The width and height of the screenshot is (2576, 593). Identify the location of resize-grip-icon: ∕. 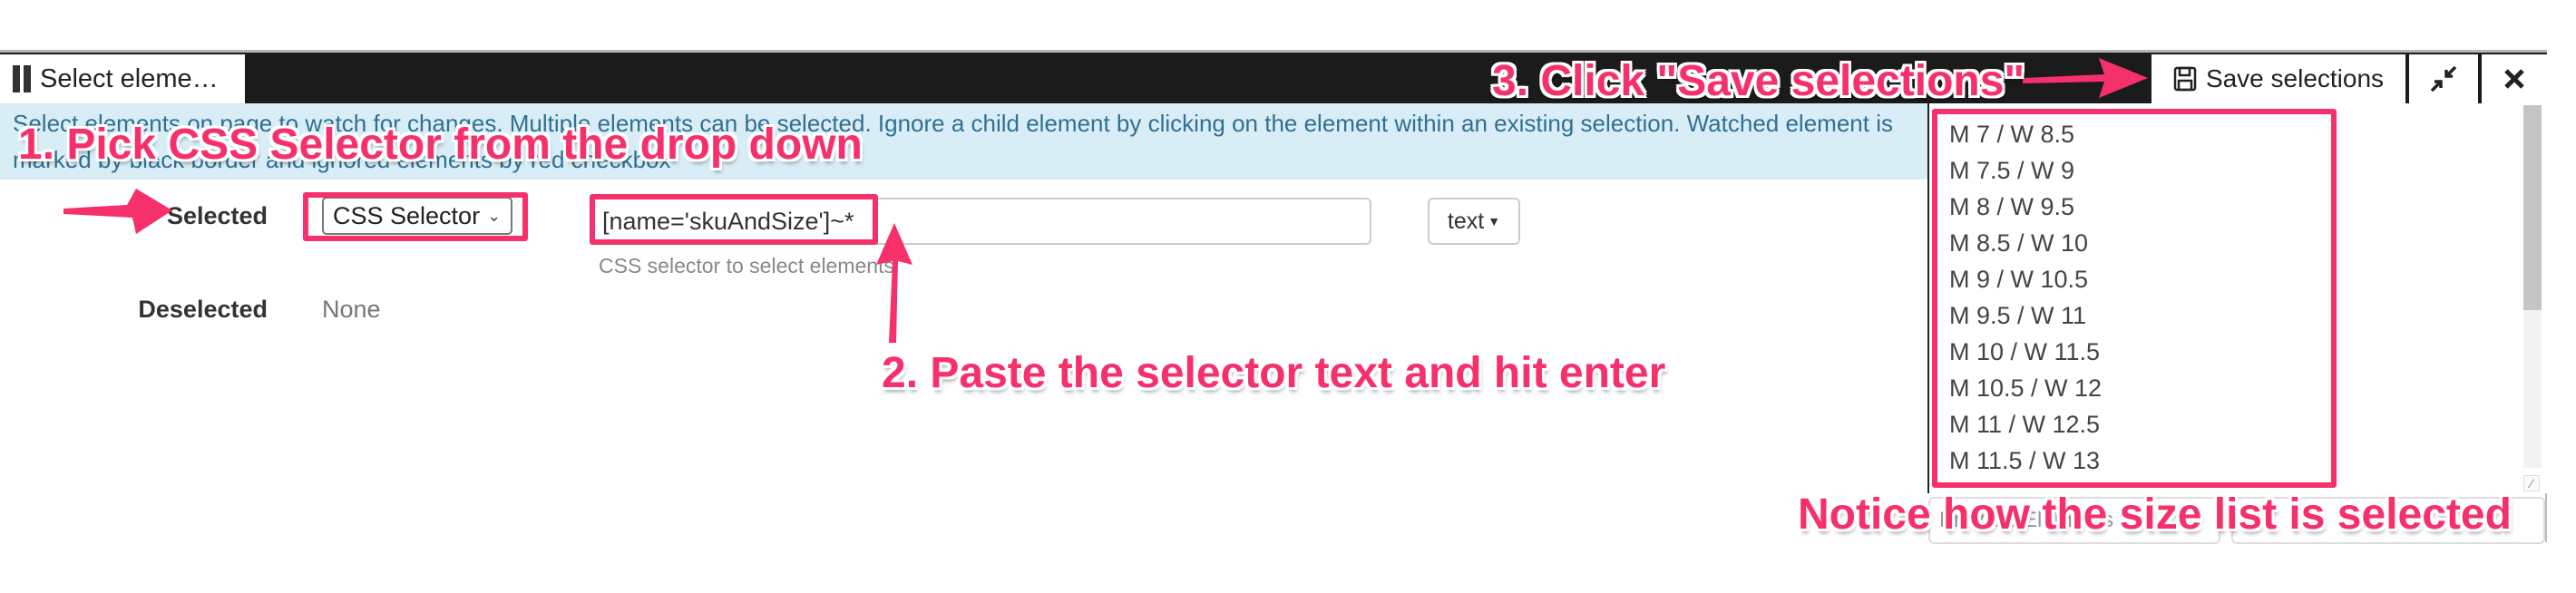
(2531, 483).